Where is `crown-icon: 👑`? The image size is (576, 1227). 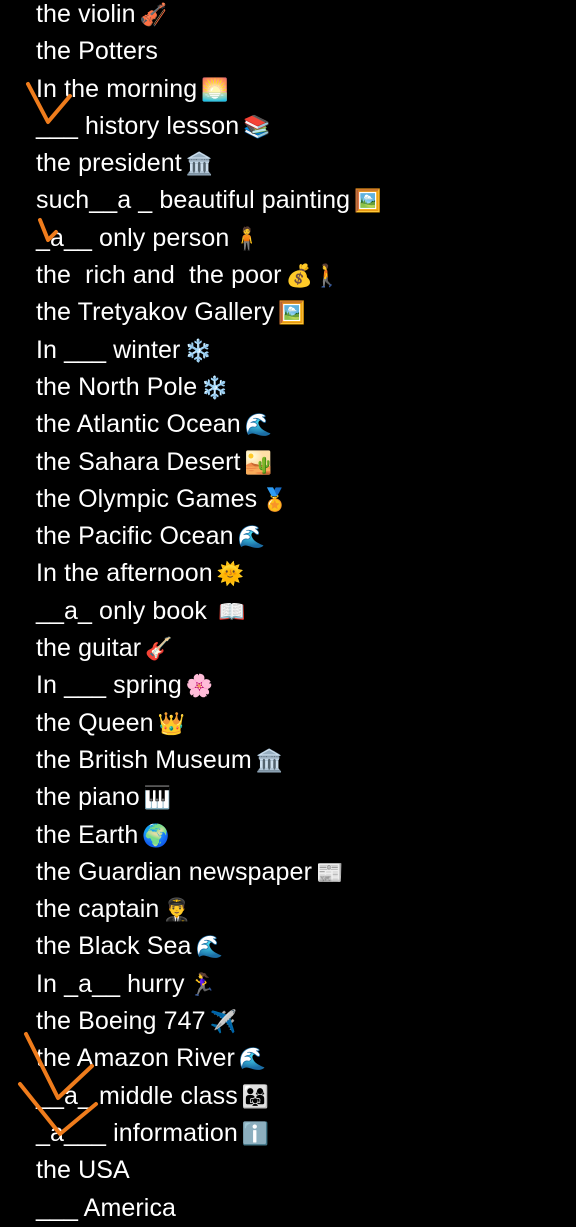 crown-icon: 👑 is located at coordinates (171, 724).